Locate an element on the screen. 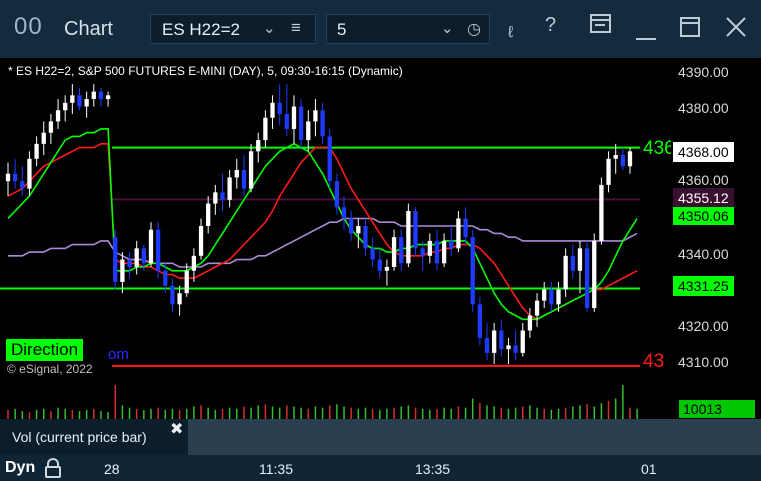  direction-badge: Direction is located at coordinates (45, 350).